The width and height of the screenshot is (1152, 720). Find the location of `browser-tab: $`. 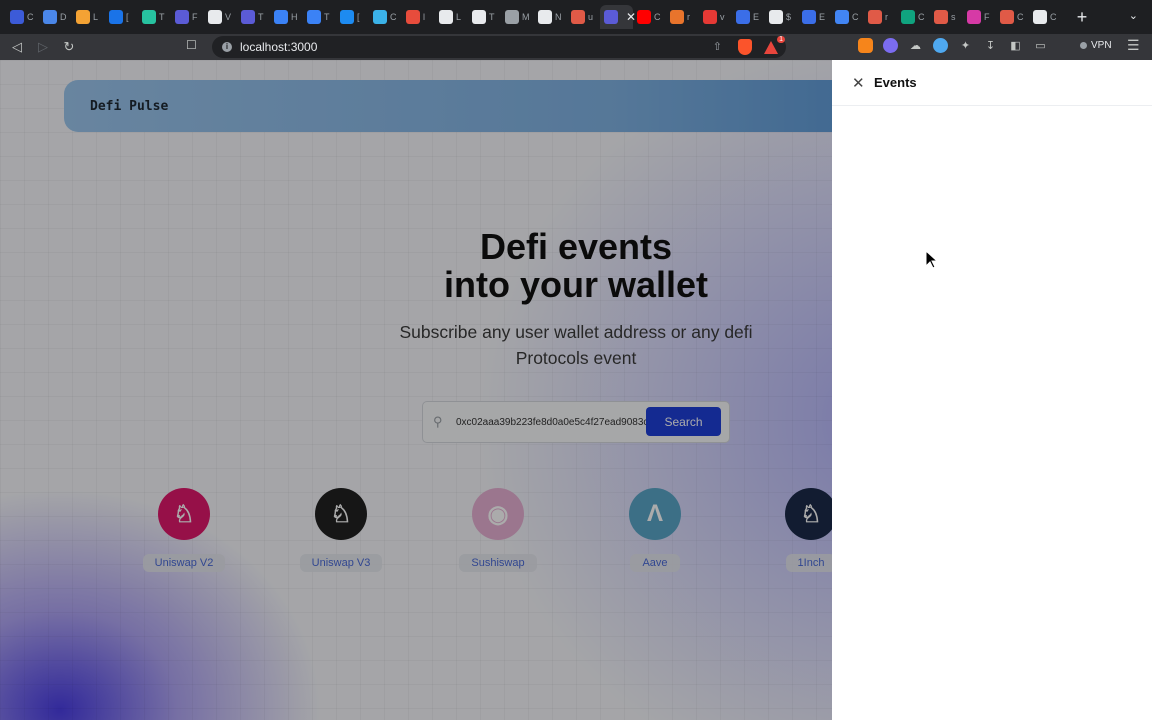

browser-tab: $ is located at coordinates (781, 17).